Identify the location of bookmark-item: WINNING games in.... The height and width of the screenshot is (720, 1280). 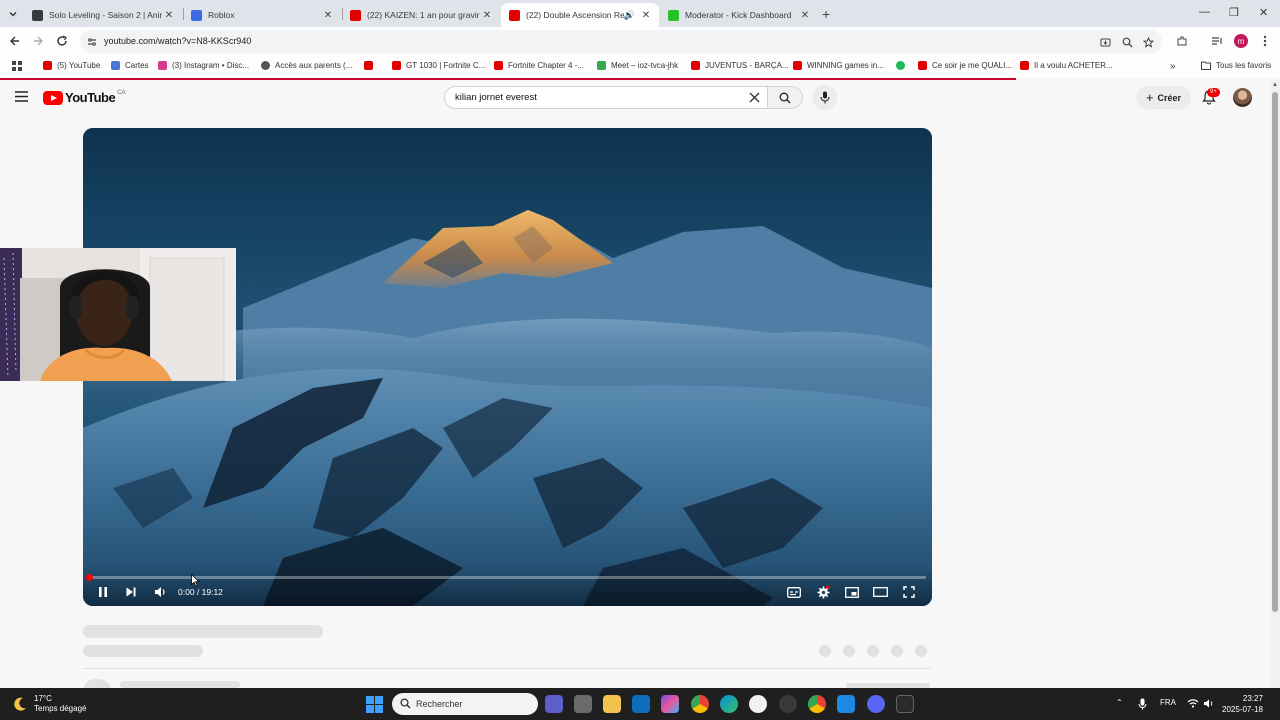
(838, 65).